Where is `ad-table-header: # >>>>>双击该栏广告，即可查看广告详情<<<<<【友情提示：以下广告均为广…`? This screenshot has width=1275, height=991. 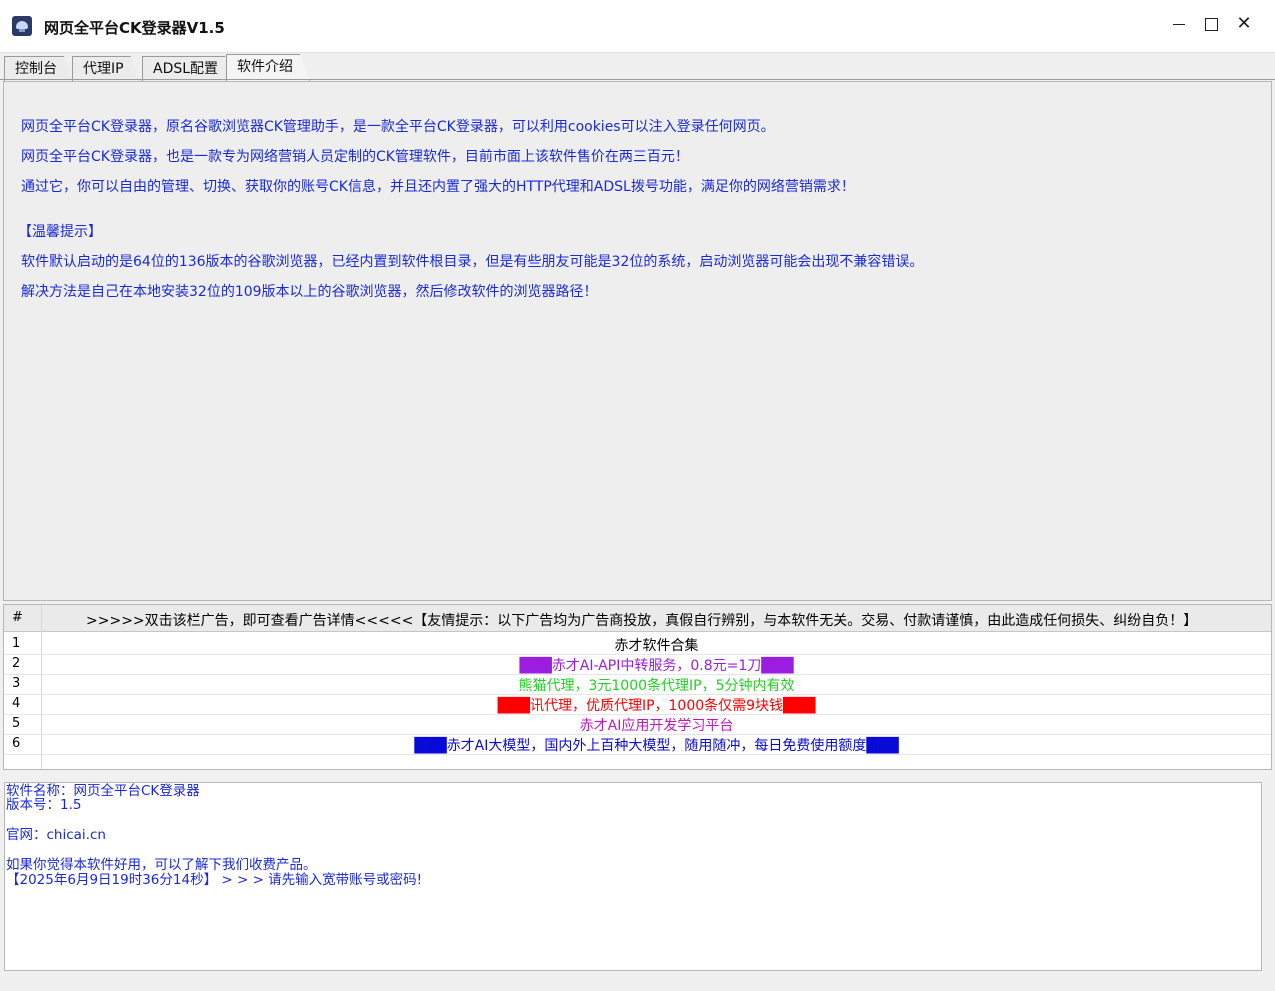
ad-table-header: # >>>>>双击该栏广告，即可查看广告详情<<<<<【友情提示：以下广告均为广… is located at coordinates (637, 618).